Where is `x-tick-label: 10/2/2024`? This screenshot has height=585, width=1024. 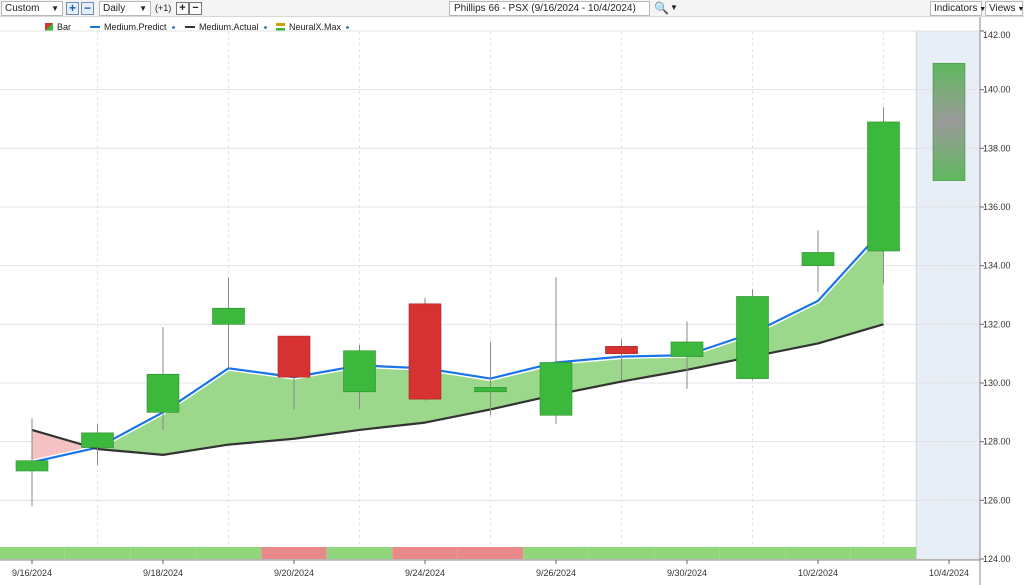
x-tick-label: 10/2/2024 is located at coordinates (818, 573).